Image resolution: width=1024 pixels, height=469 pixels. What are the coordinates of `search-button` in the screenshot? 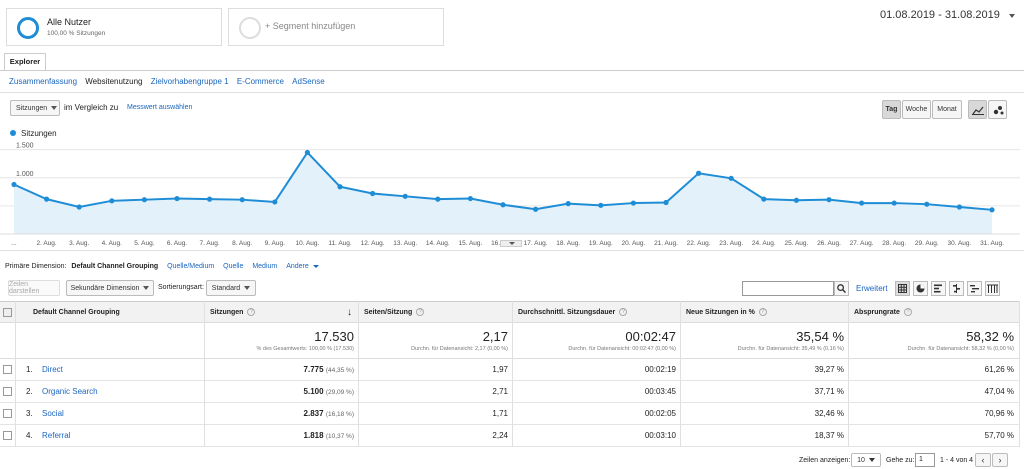 It's located at (841, 288).